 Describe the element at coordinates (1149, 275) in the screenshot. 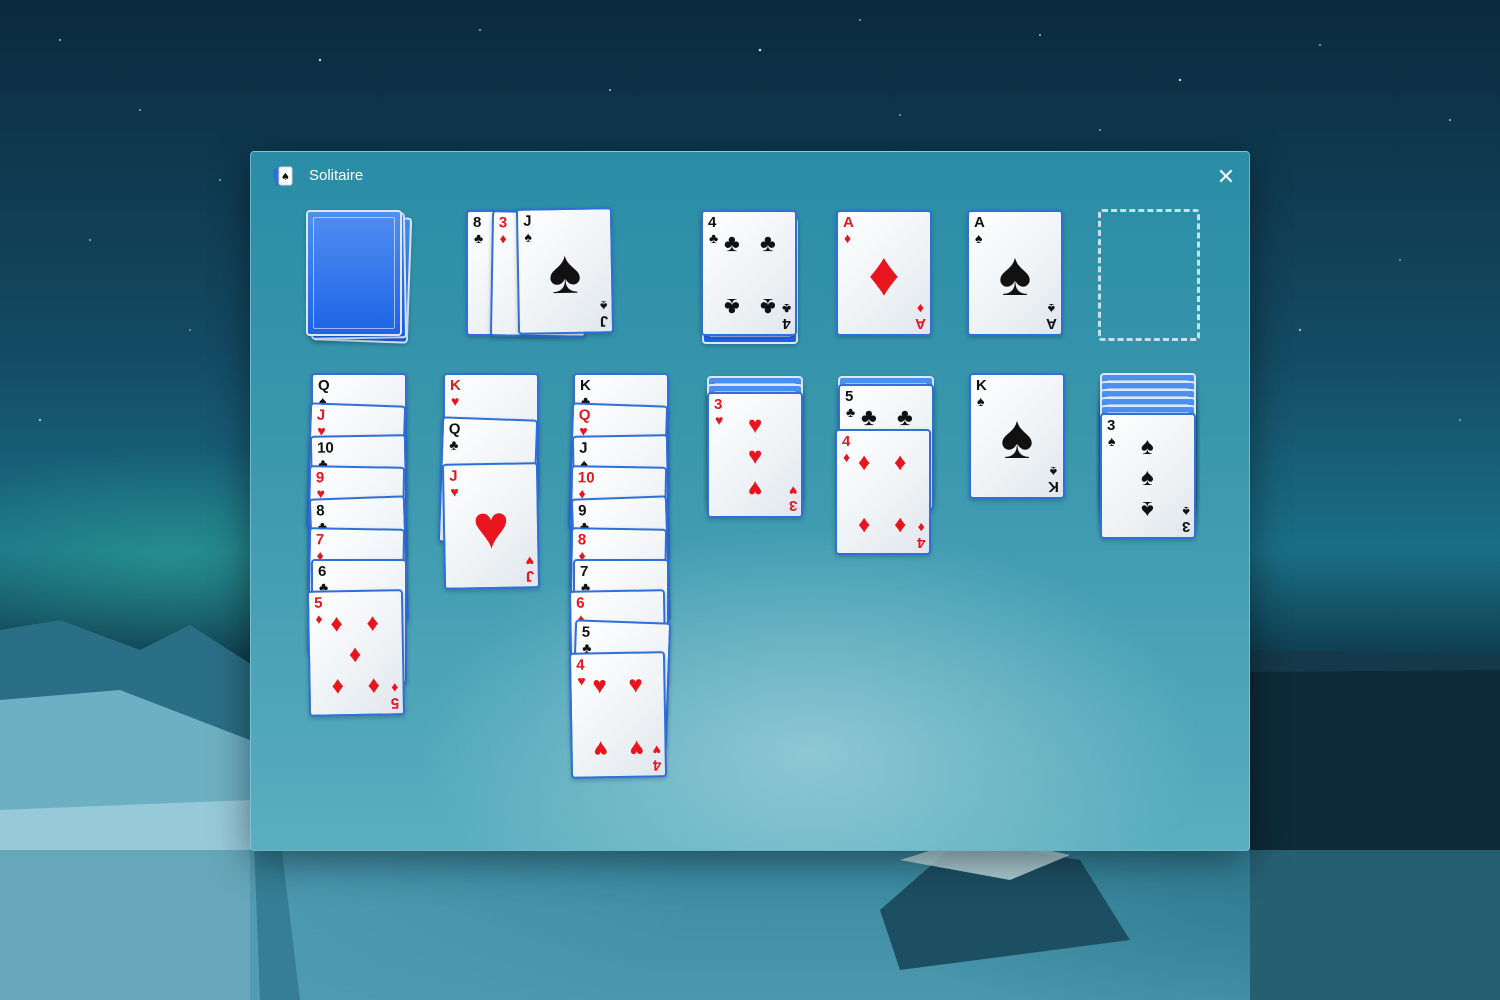

I see `foundation-empty-slot` at that location.